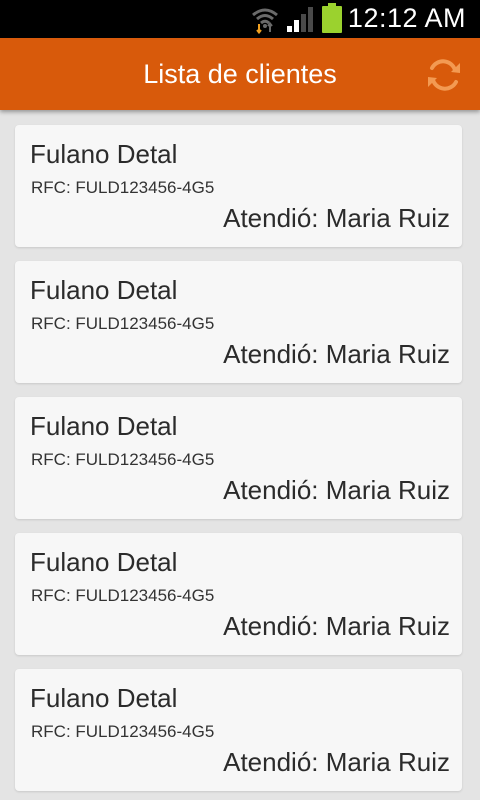 The image size is (480, 800). I want to click on status-time: 12:12 AM, so click(406, 18).